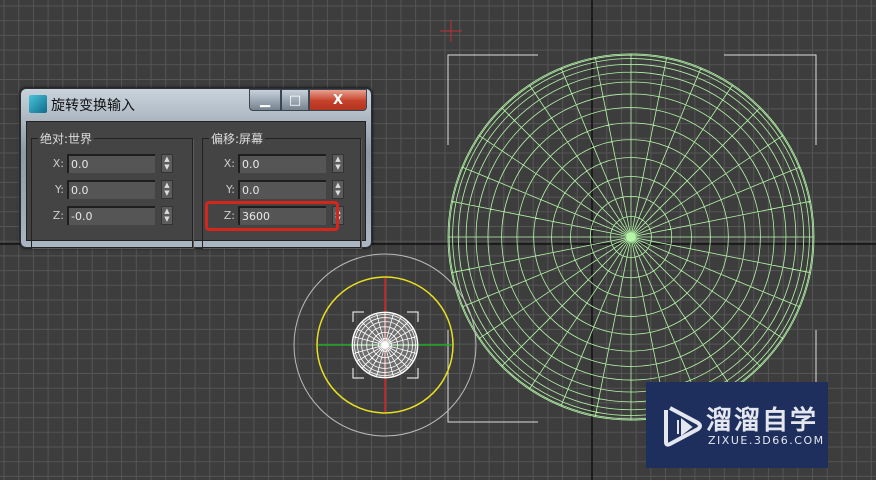  Describe the element at coordinates (272, 216) in the screenshot. I see `highlight-box` at that location.